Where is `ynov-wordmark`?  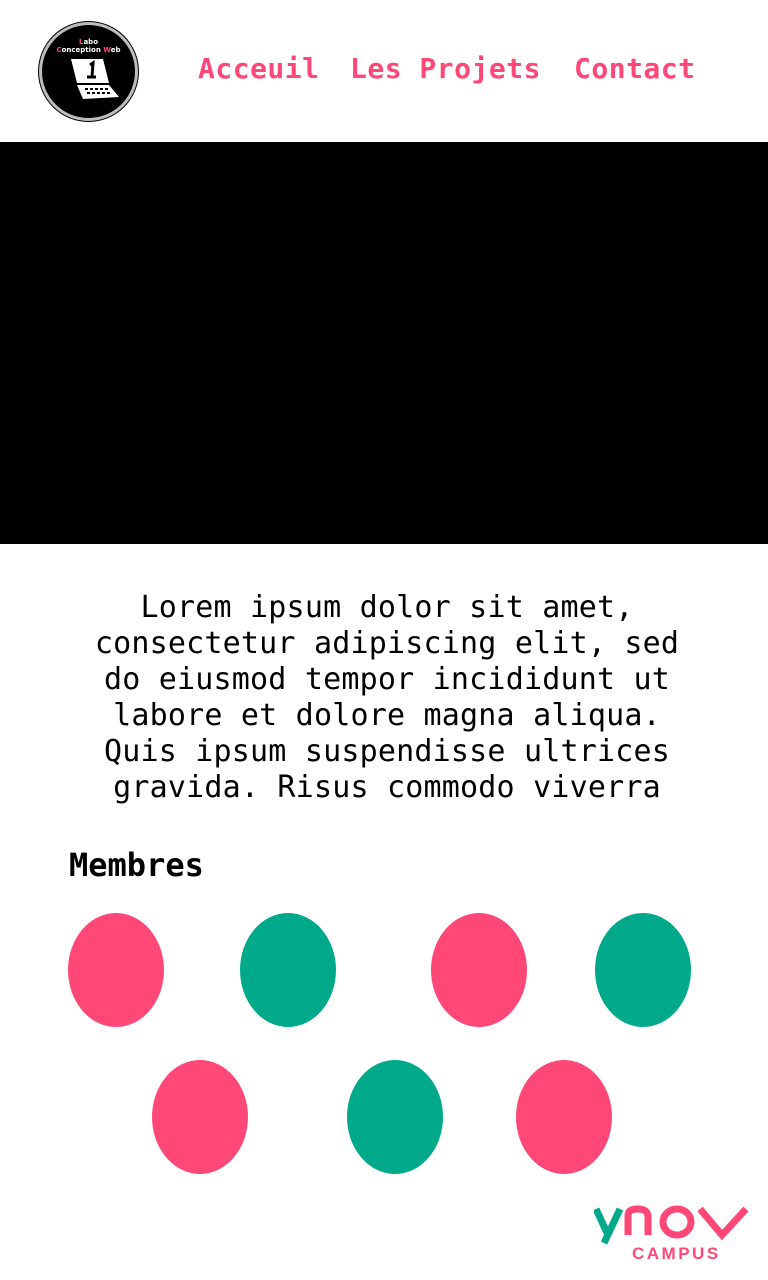 ynov-wordmark is located at coordinates (671, 1225).